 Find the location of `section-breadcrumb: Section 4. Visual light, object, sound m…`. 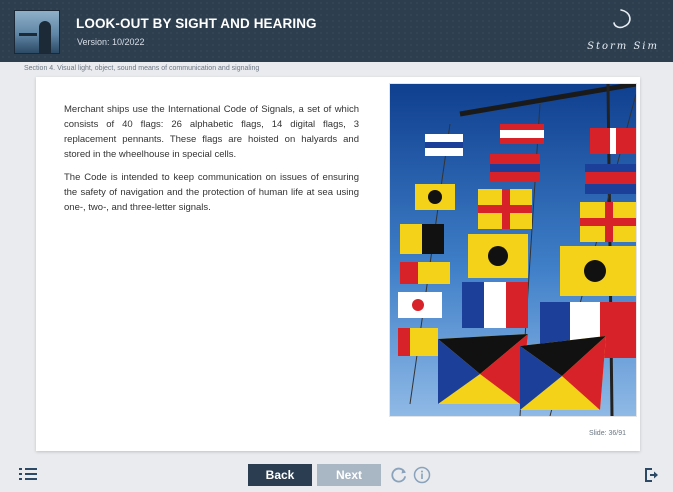

section-breadcrumb: Section 4. Visual light, object, sound m… is located at coordinates (142, 68).